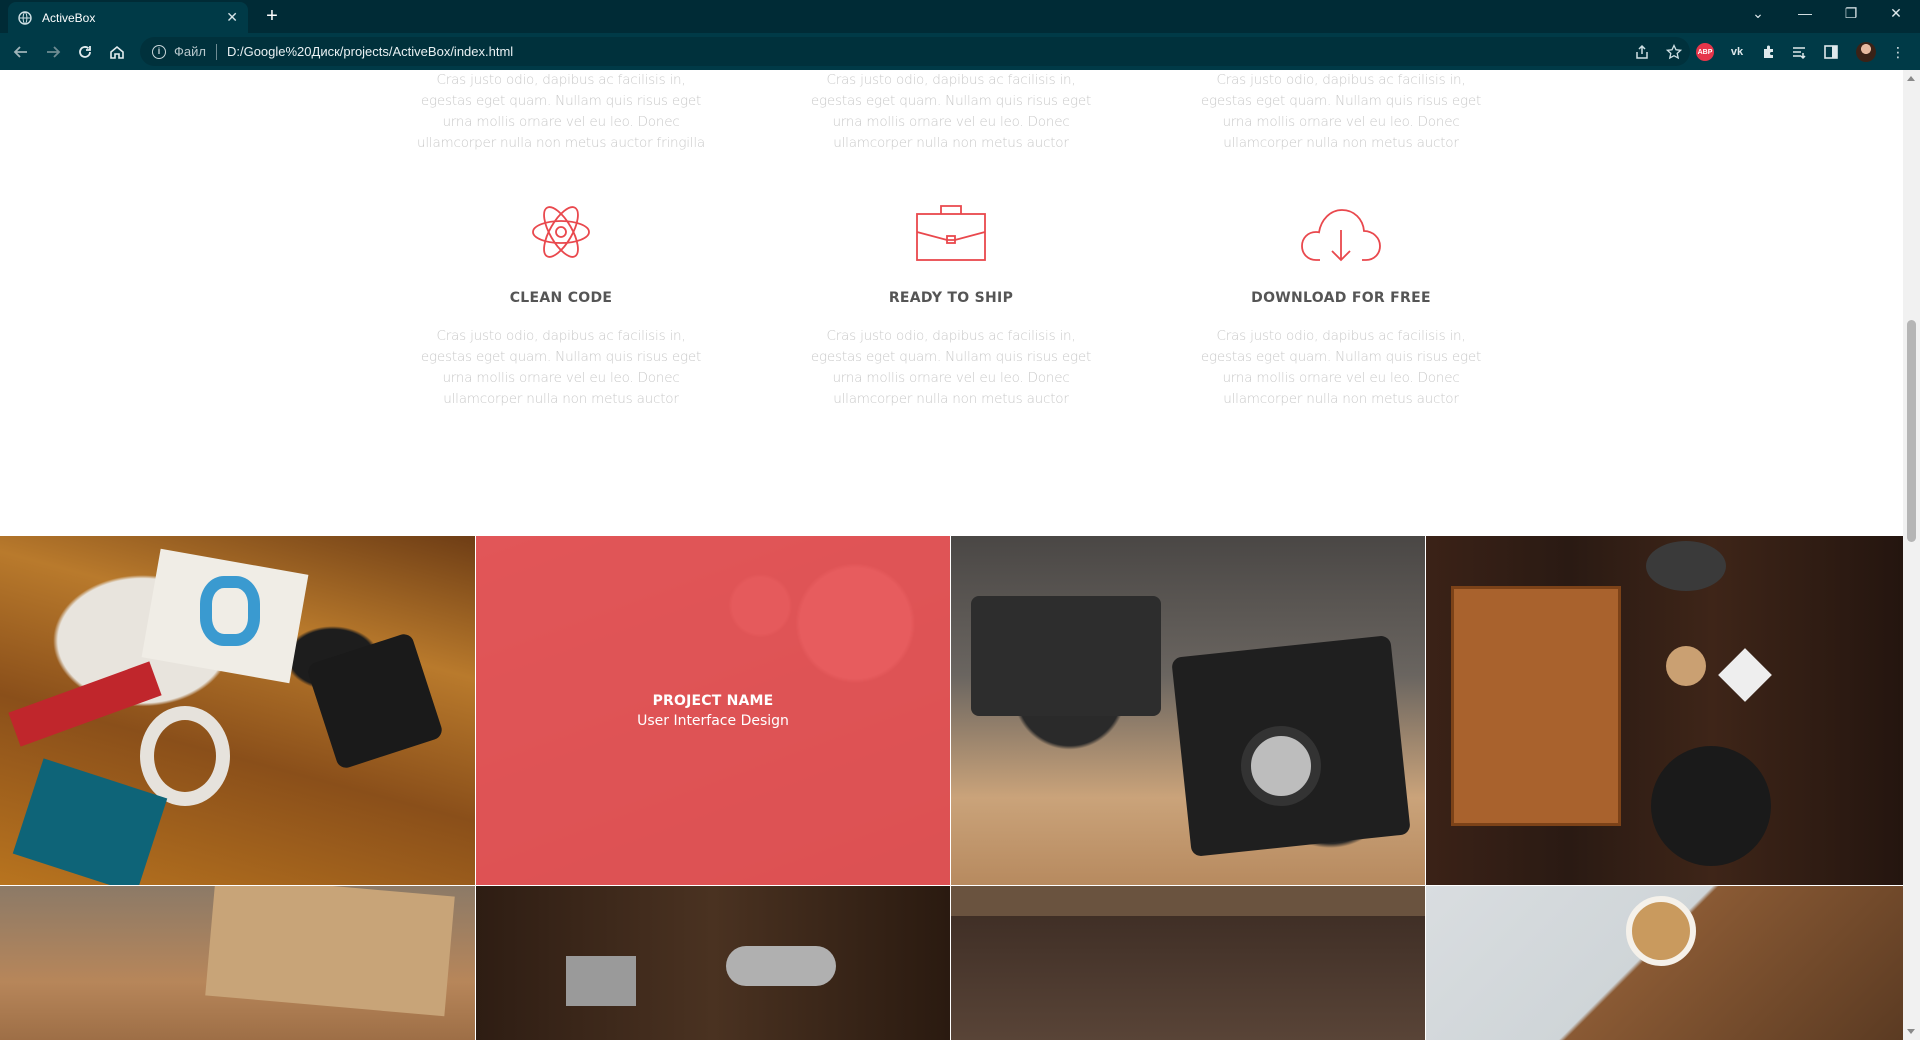 The image size is (1920, 1040). I want to click on portfolio-tile-featured: PROJECT NAME User Interface Design, so click(713, 710).